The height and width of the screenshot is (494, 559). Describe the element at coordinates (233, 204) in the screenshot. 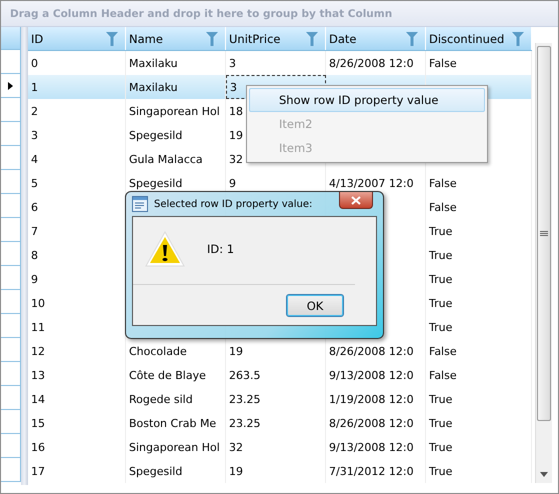

I see `dialog-title: Selected row ID property value:` at that location.